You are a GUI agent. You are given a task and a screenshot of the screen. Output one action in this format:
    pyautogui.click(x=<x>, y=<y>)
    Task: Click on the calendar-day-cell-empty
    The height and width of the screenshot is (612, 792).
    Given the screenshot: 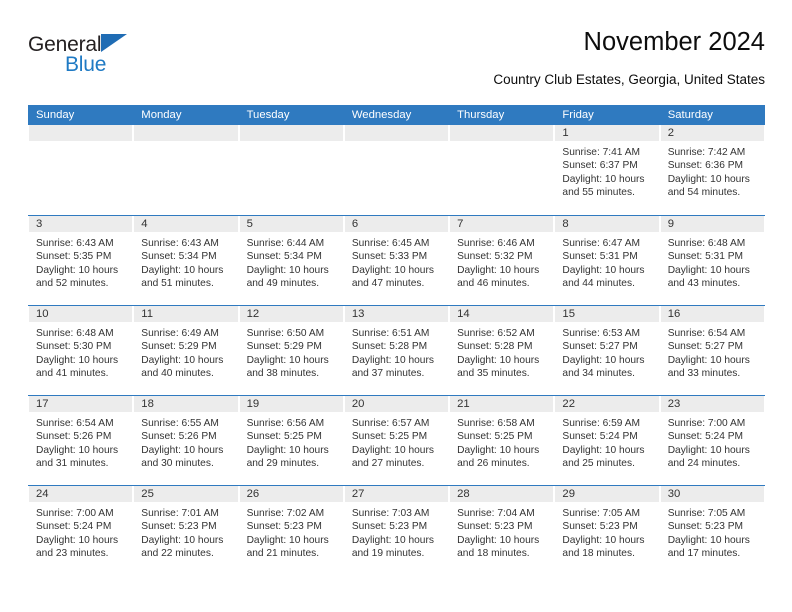 What is the action you would take?
    pyautogui.click(x=186, y=170)
    